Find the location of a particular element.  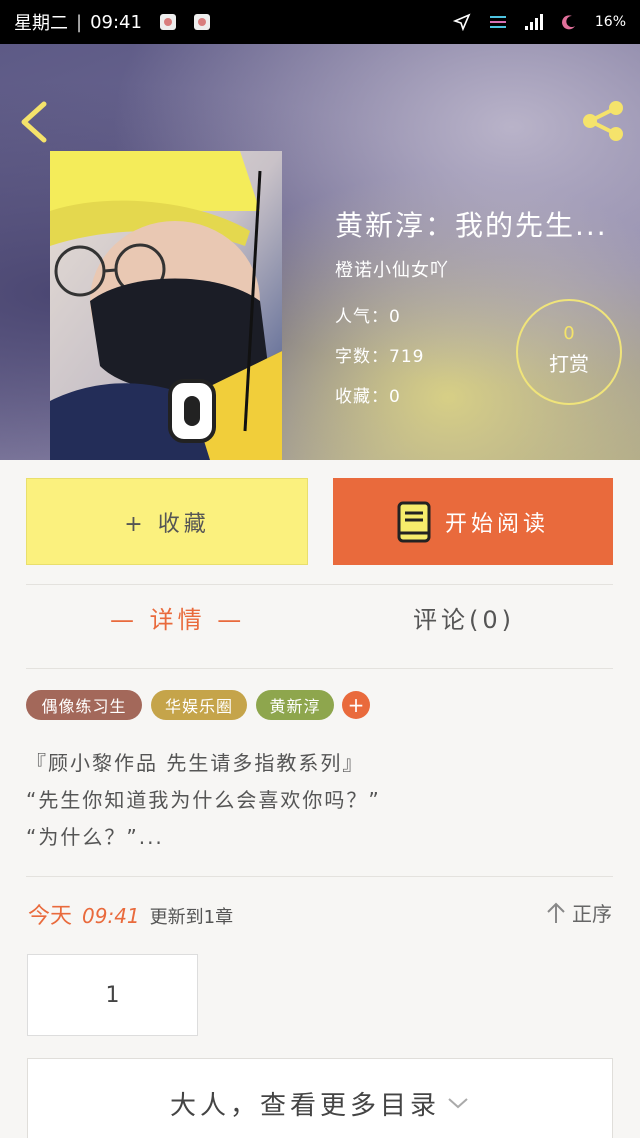

book-author: 橙诺小仙女吖 is located at coordinates (392, 269).